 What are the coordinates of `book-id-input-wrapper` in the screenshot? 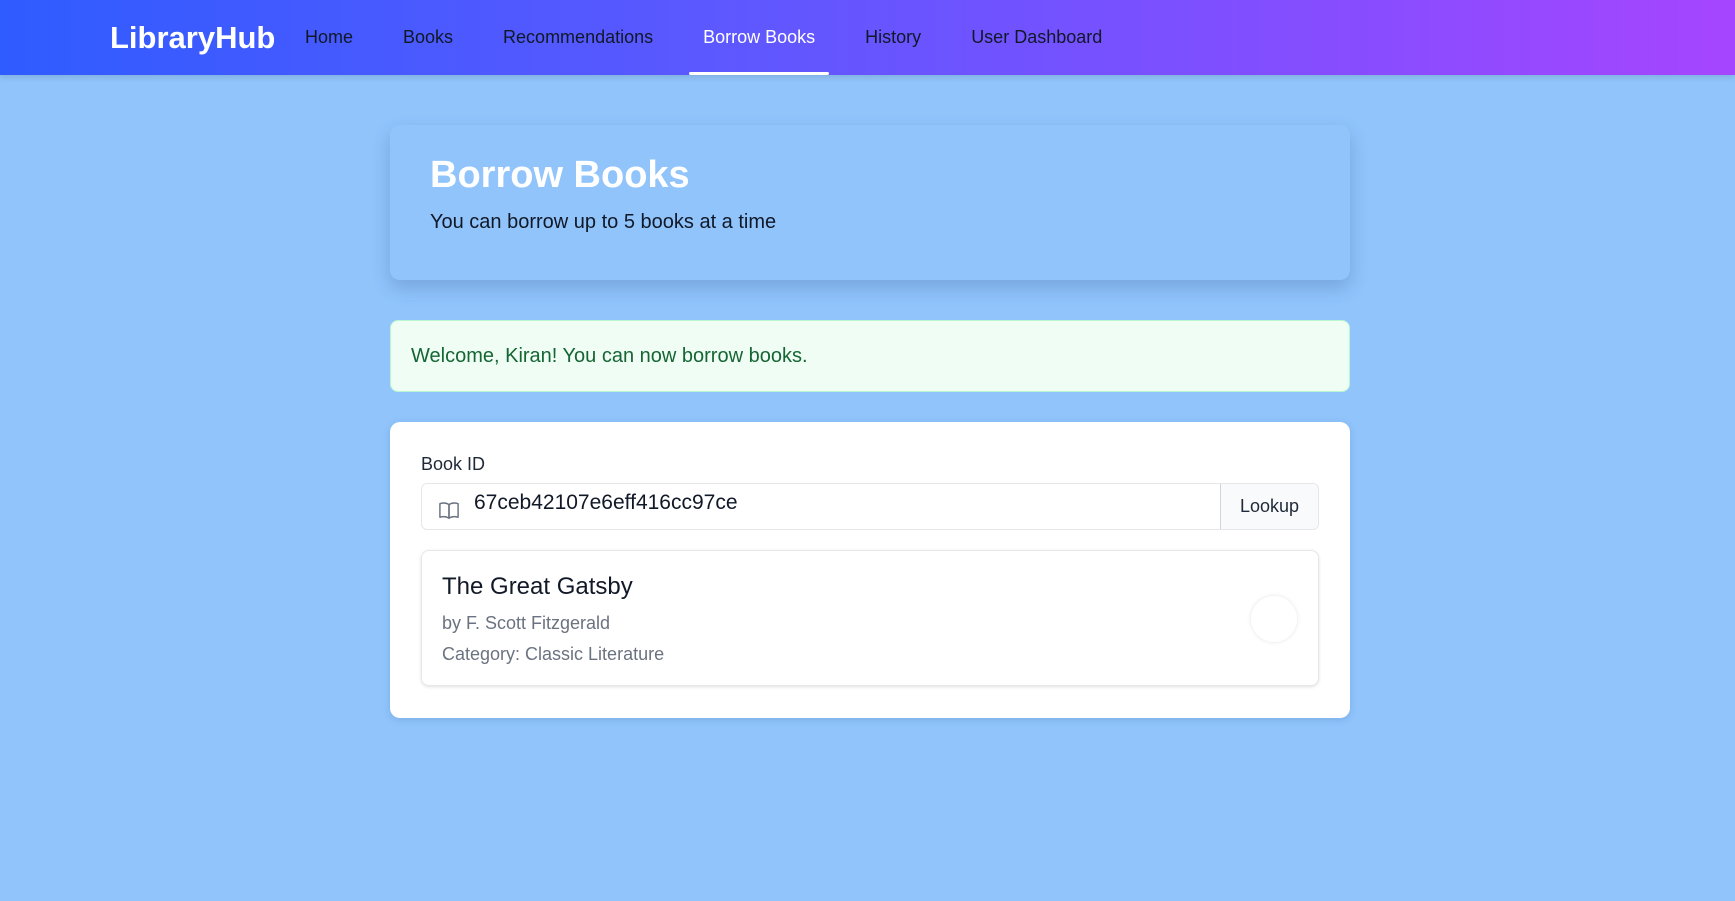 It's located at (821, 506).